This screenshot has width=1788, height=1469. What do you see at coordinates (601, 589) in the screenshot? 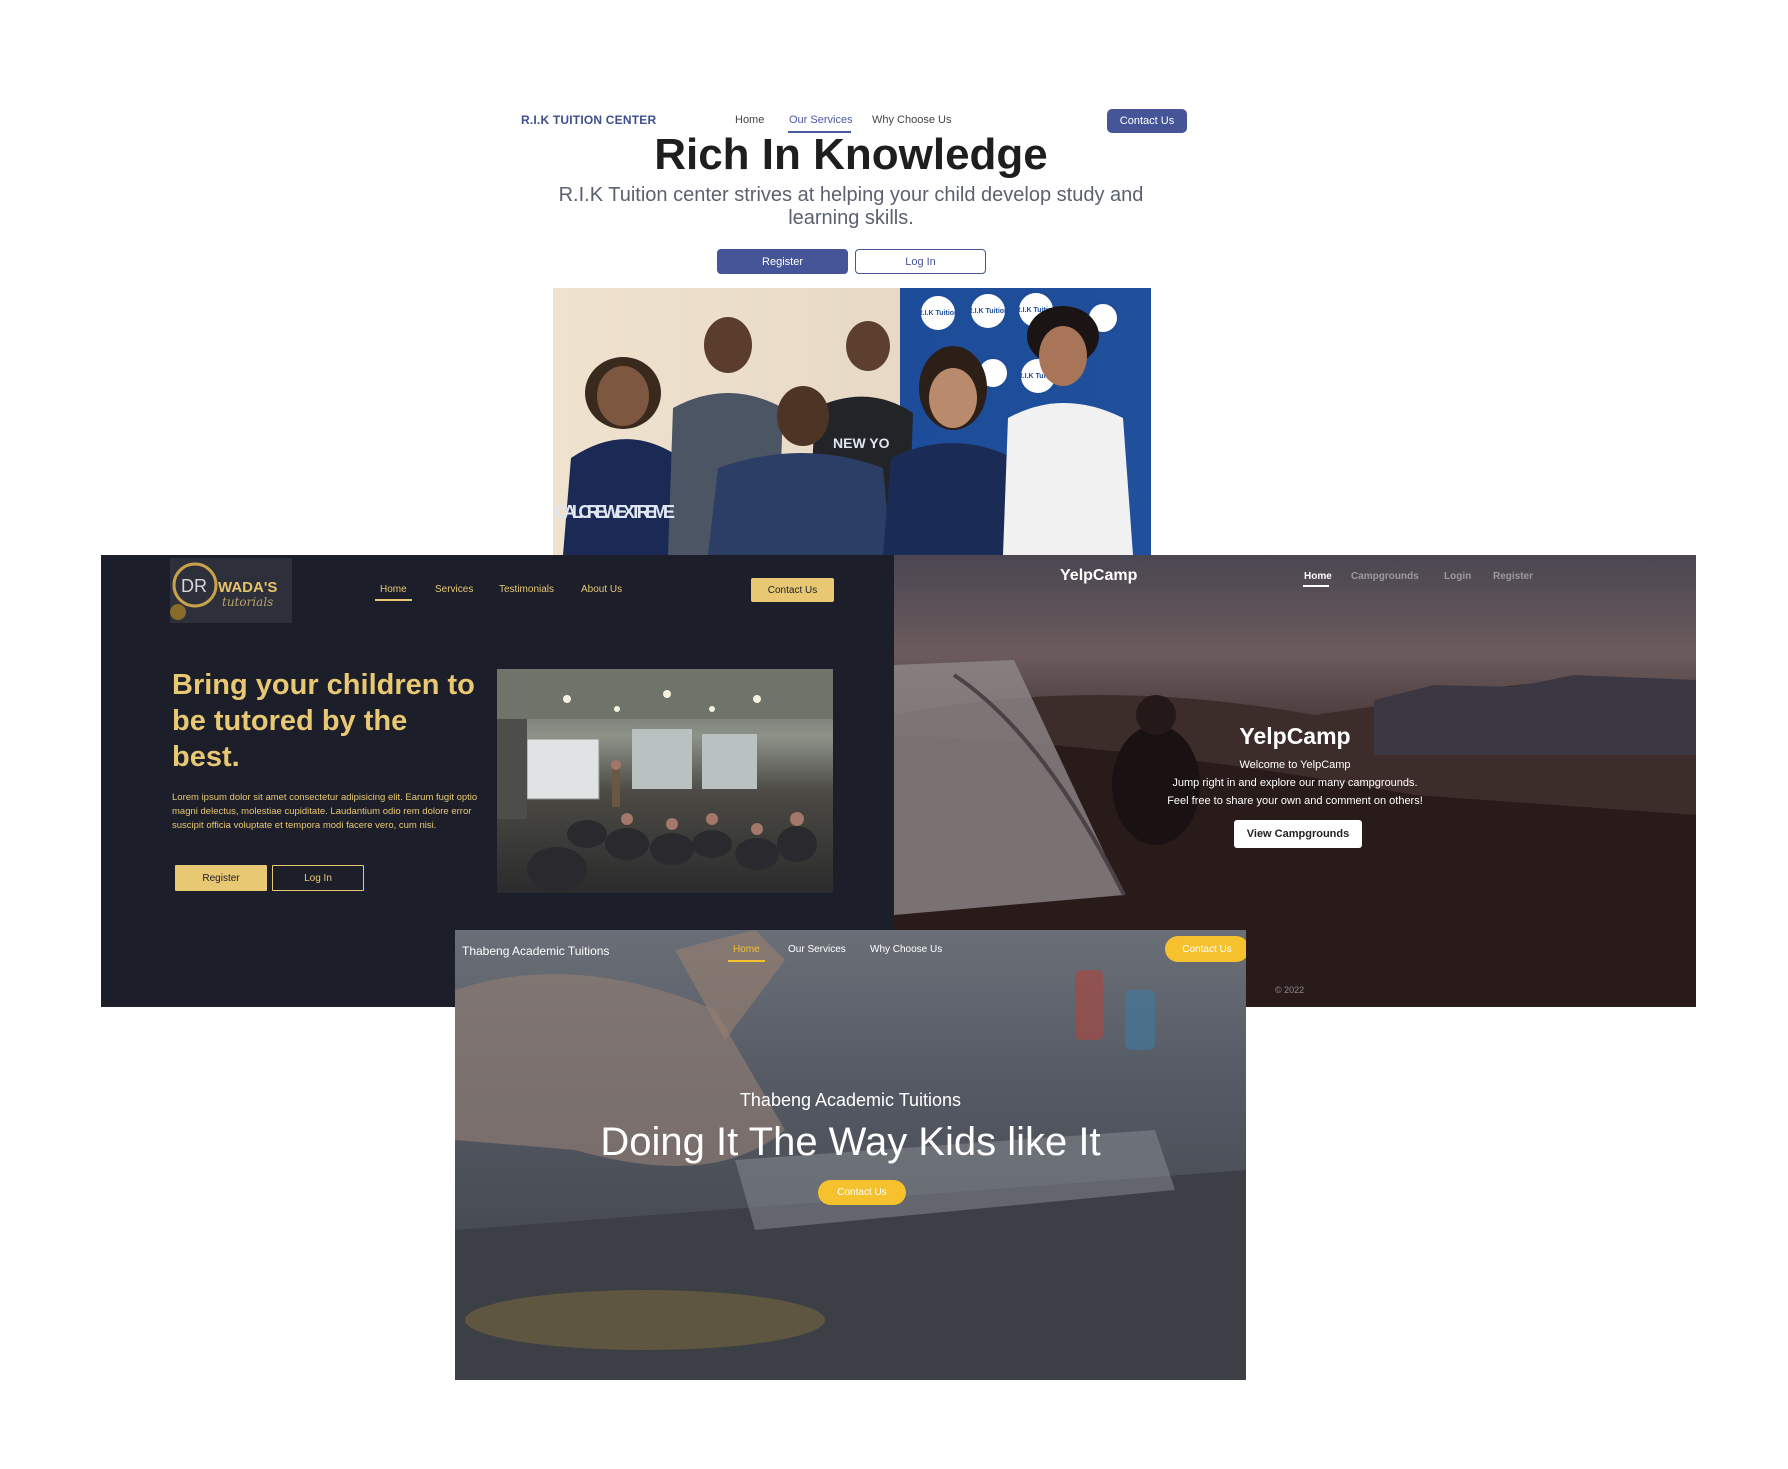
I see `wada-nav-about-us: About Us` at bounding box center [601, 589].